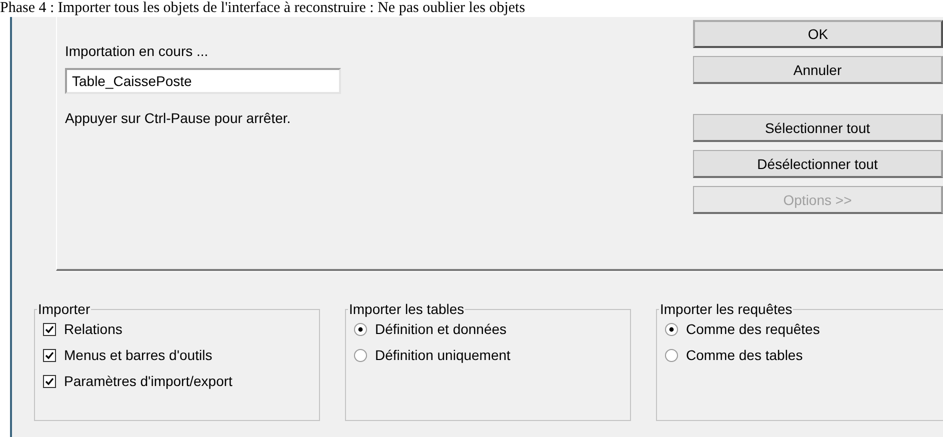  What do you see at coordinates (818, 164) in the screenshot?
I see `dialog-button: Désélectionner tout` at bounding box center [818, 164].